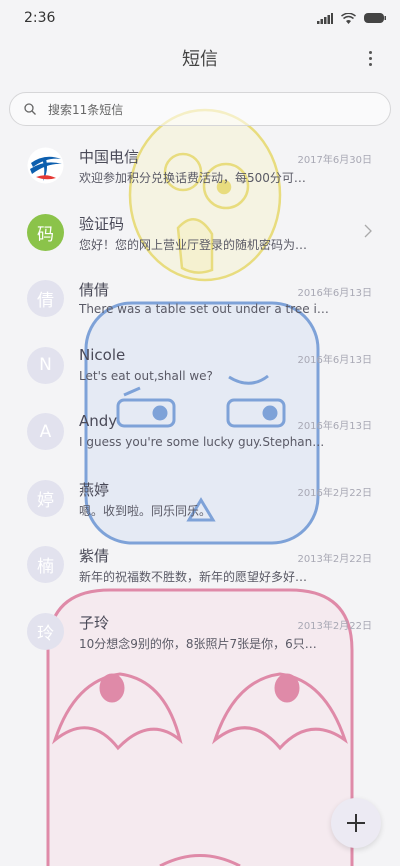 Image resolution: width=400 pixels, height=866 pixels. I want to click on new-message-button, so click(356, 823).